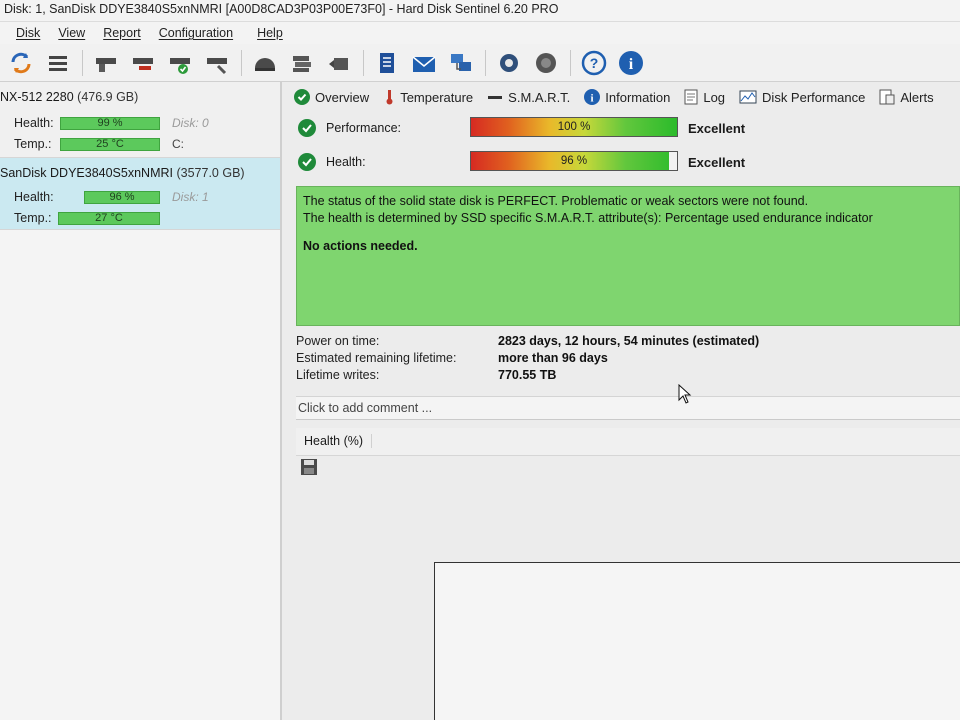  Describe the element at coordinates (108, 97) in the screenshot. I see `disk-size: (476.9 GB)` at that location.